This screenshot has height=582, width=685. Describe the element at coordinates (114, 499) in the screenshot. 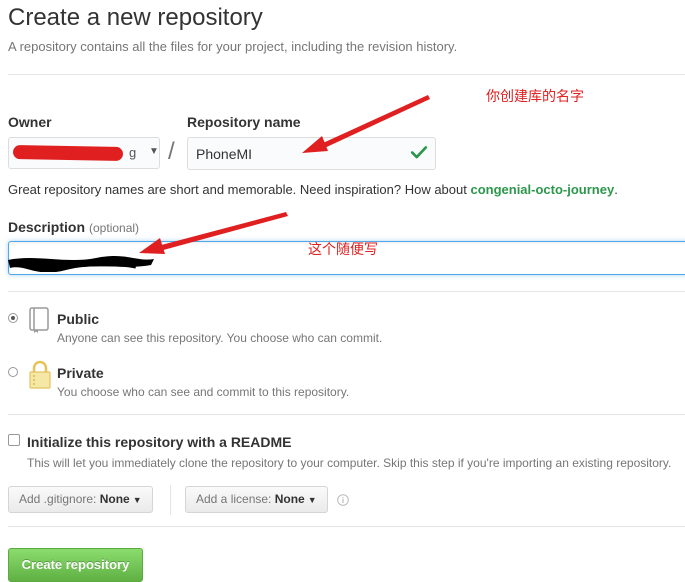

I see `gitignore-value: None` at that location.